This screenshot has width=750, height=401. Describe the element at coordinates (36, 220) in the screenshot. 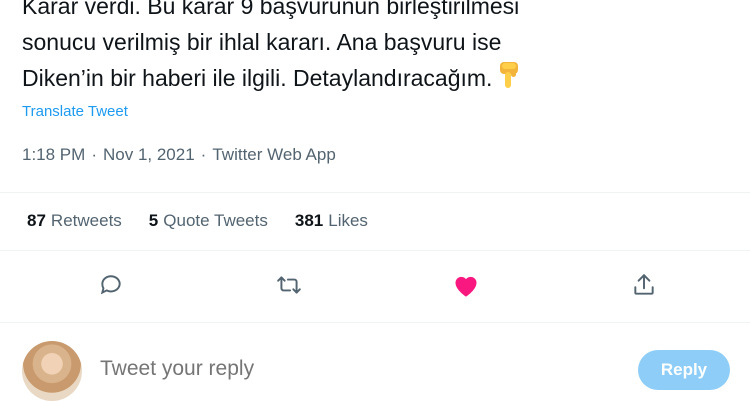

I see `retweets-count: 87` at that location.